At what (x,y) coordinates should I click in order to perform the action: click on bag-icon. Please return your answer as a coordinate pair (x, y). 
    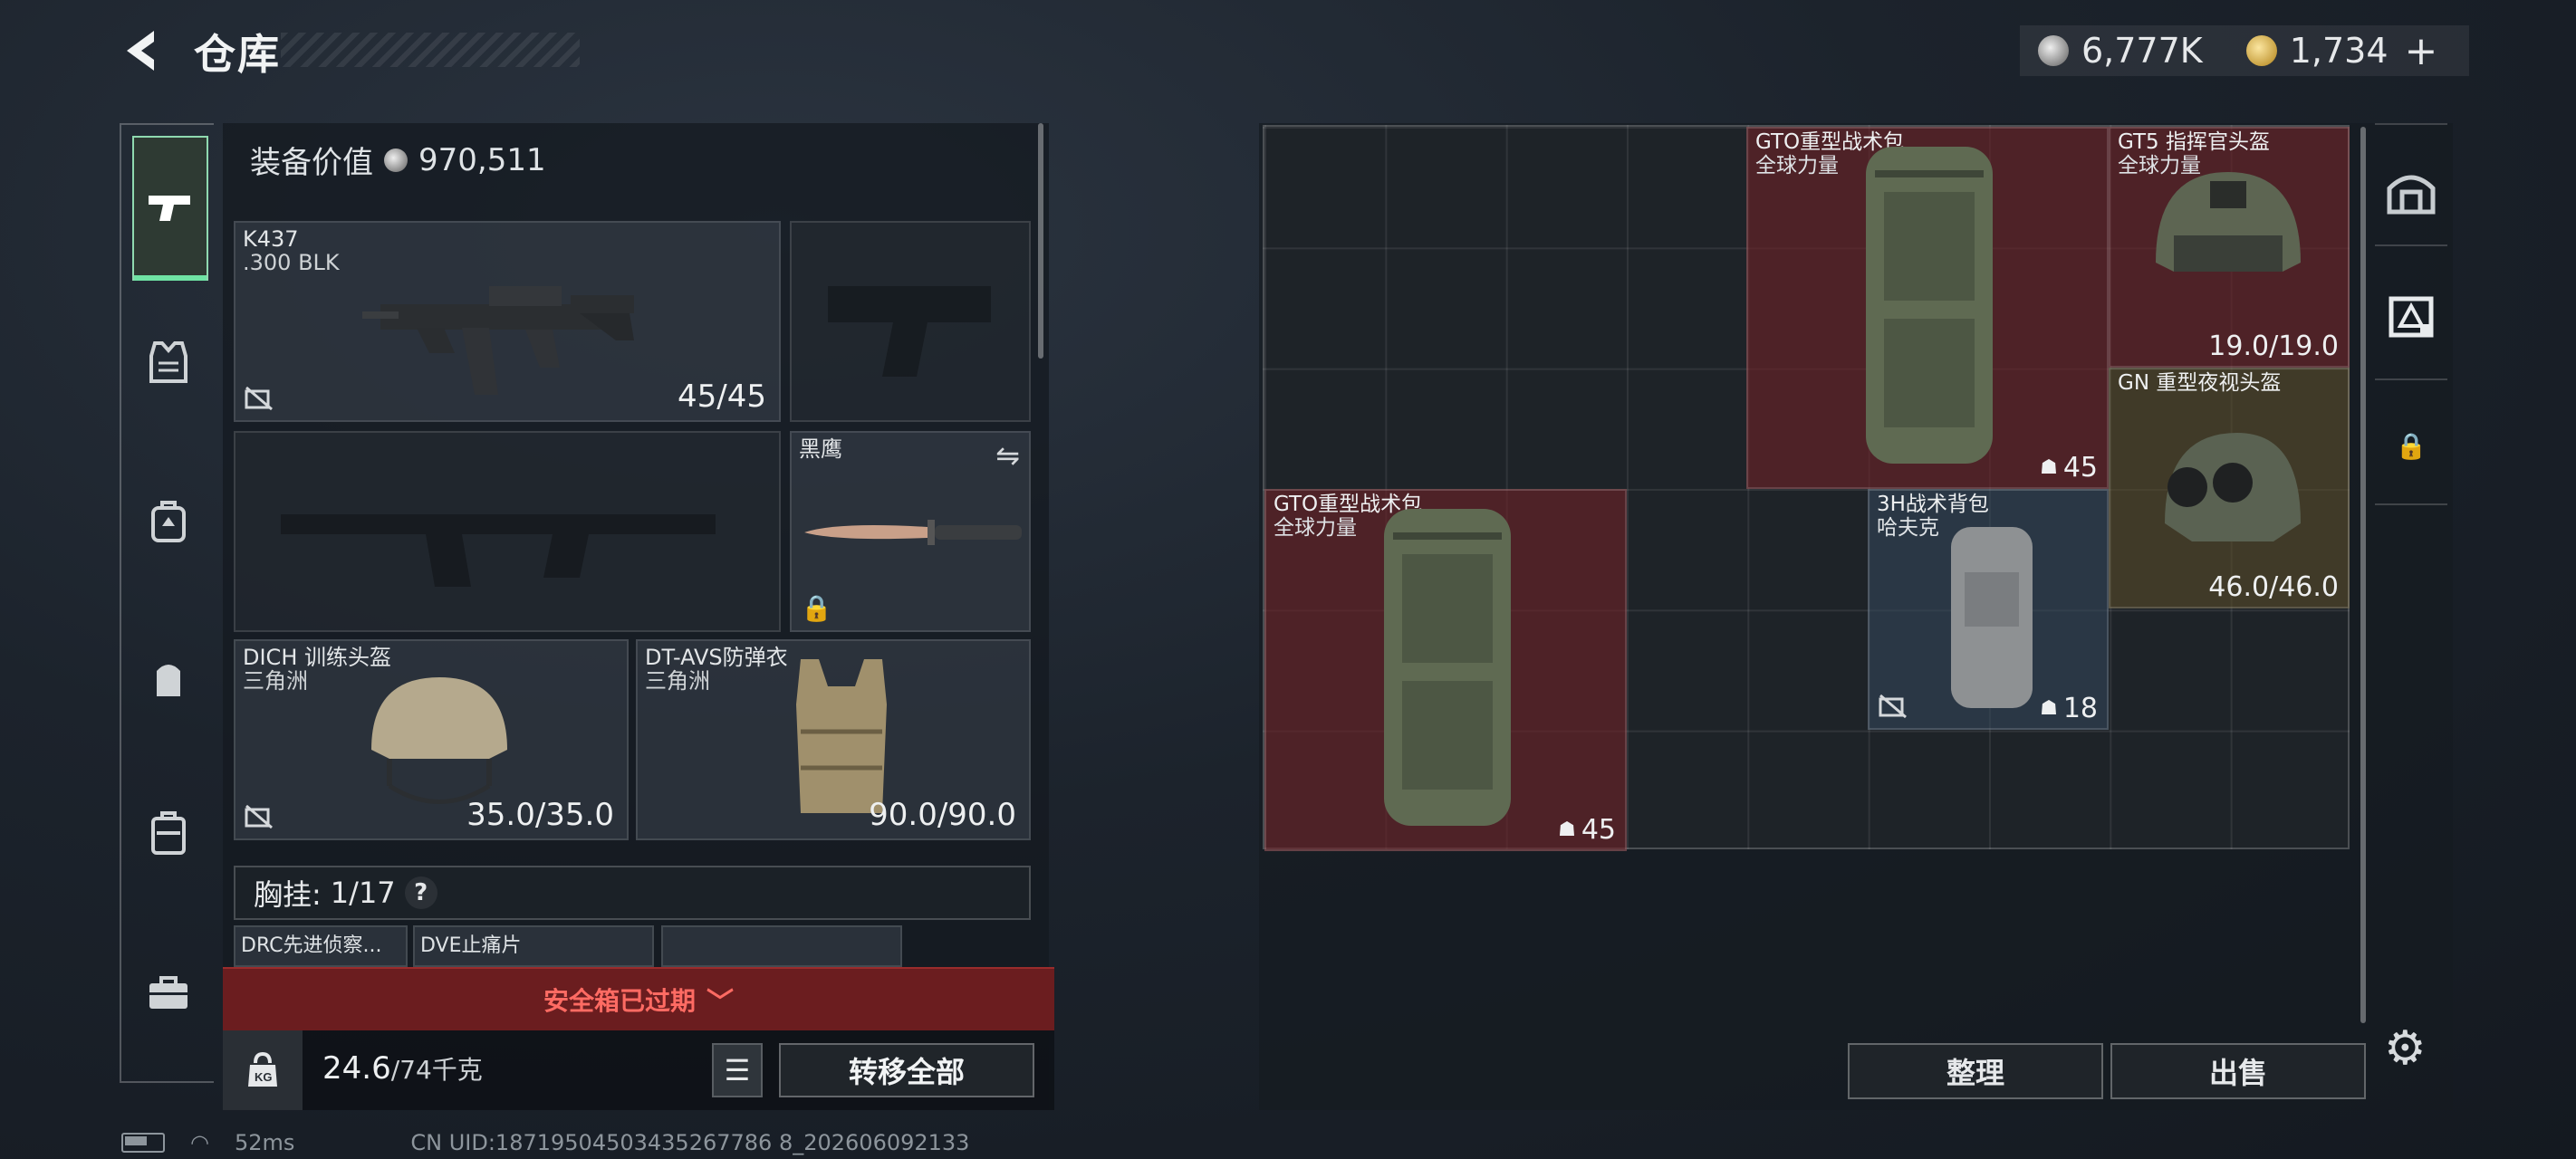
    Looking at the image, I should click on (168, 680).